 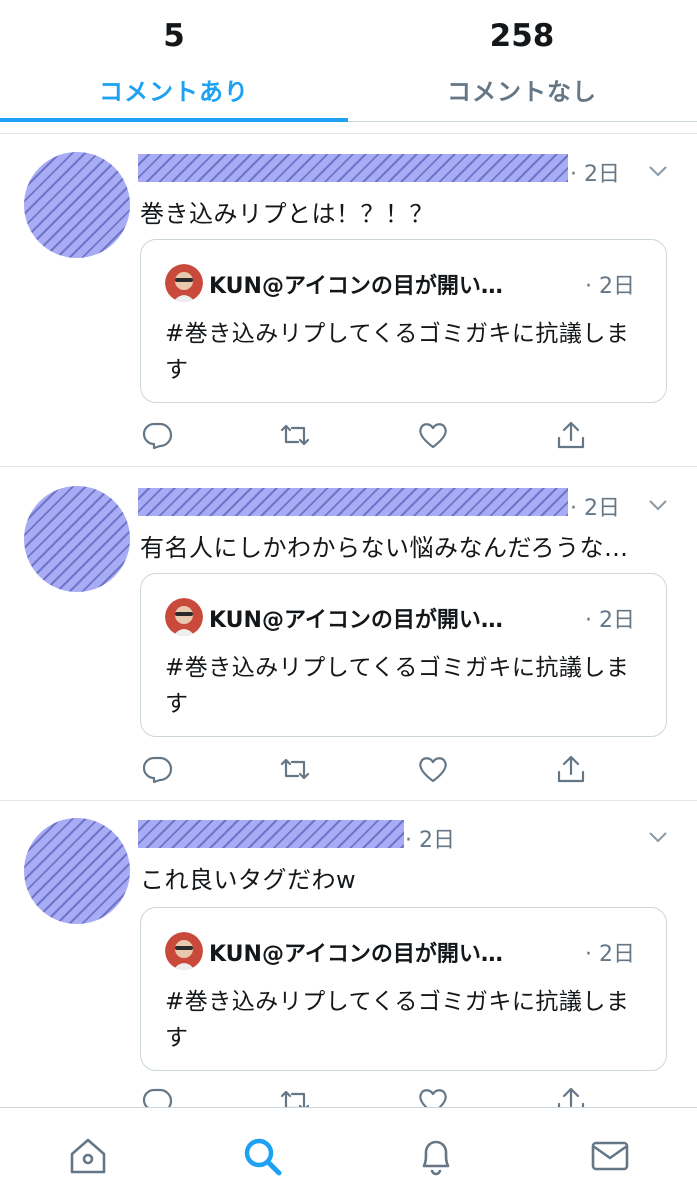 I want to click on tab-with-comments: 5 コメントあり, so click(x=174, y=61).